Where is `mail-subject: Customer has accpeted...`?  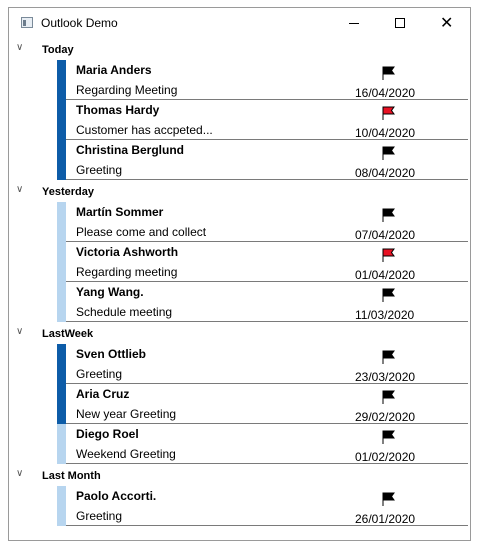
mail-subject: Customer has accpeted... is located at coordinates (144, 130).